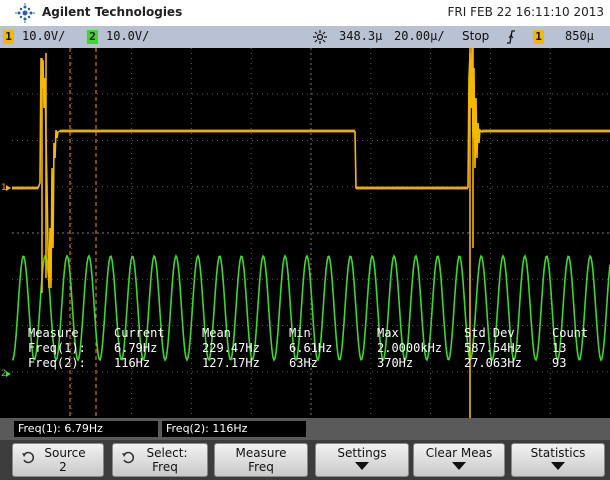 Image resolution: width=610 pixels, height=480 pixels. I want to click on run-state: Stop, so click(475, 36).